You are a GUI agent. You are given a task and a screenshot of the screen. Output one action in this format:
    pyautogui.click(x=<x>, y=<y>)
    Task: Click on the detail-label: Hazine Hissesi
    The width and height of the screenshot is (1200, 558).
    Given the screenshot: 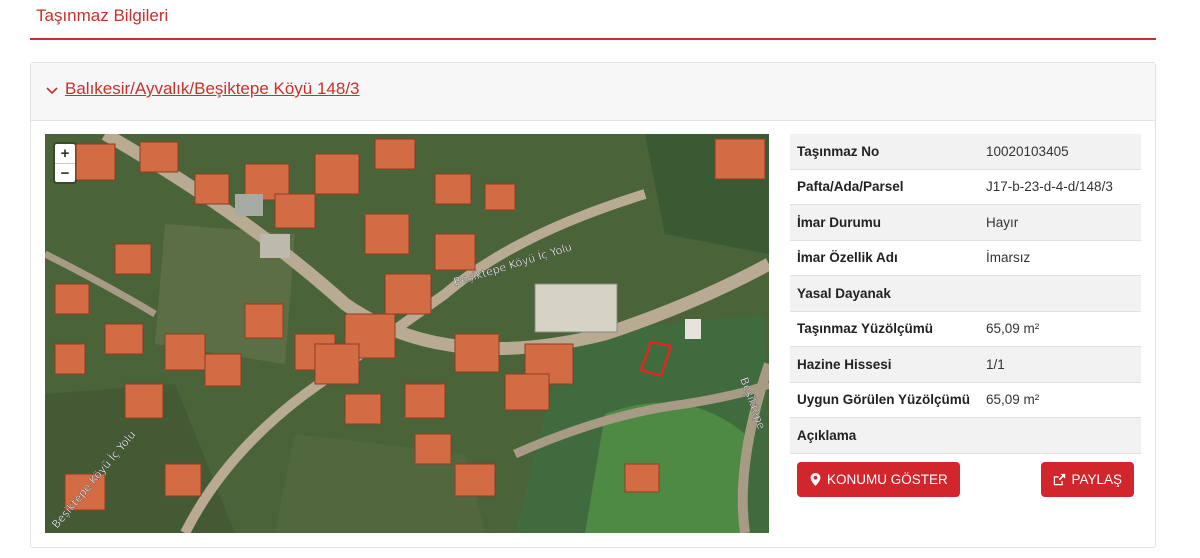 What is the action you would take?
    pyautogui.click(x=844, y=364)
    